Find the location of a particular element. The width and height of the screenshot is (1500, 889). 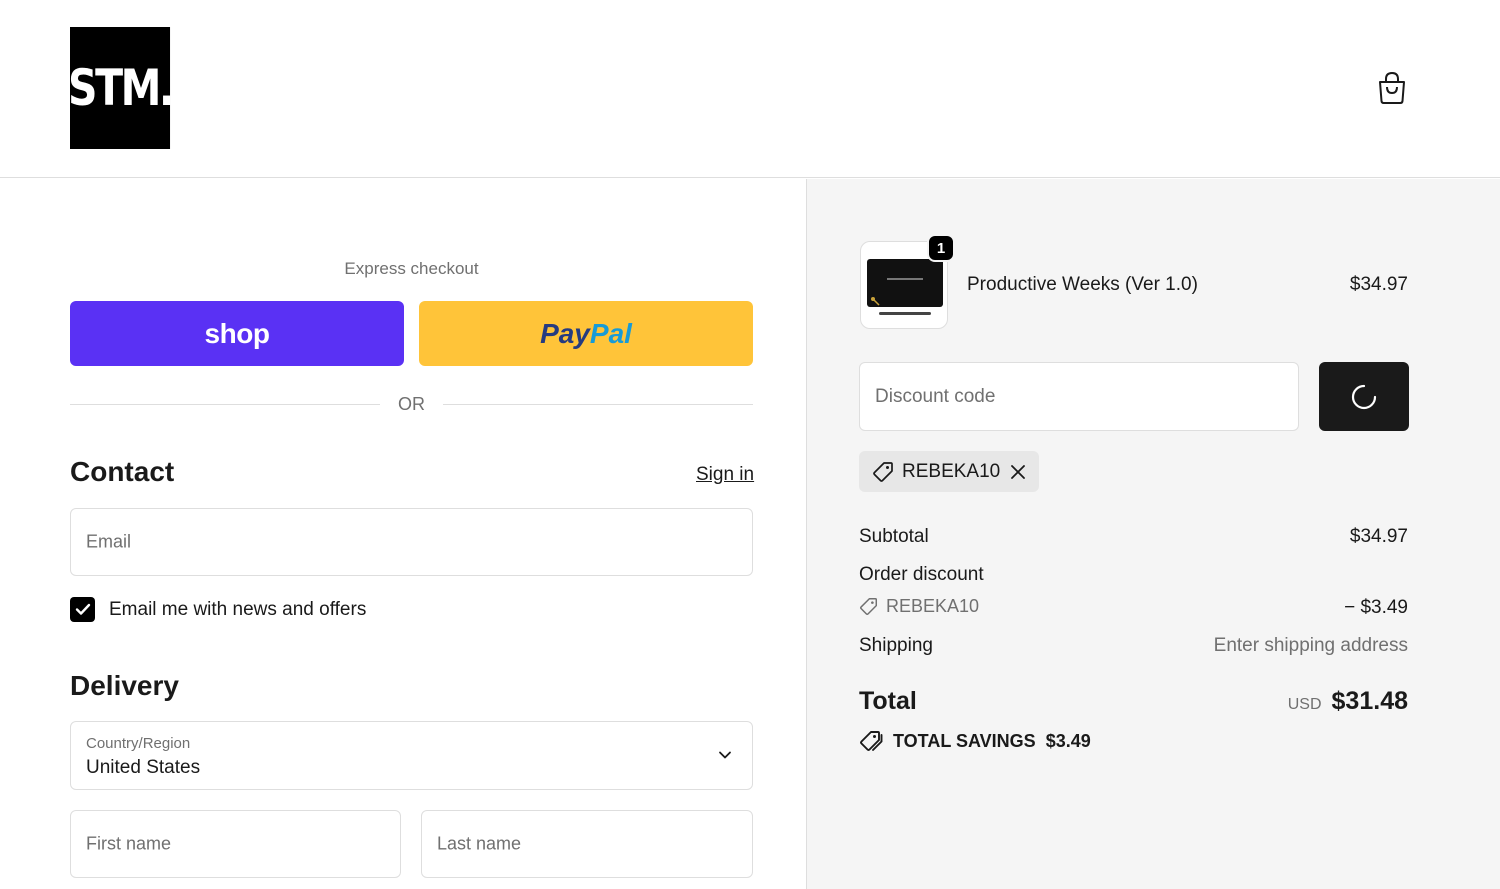

discount-value: − $3.49 is located at coordinates (1376, 607).